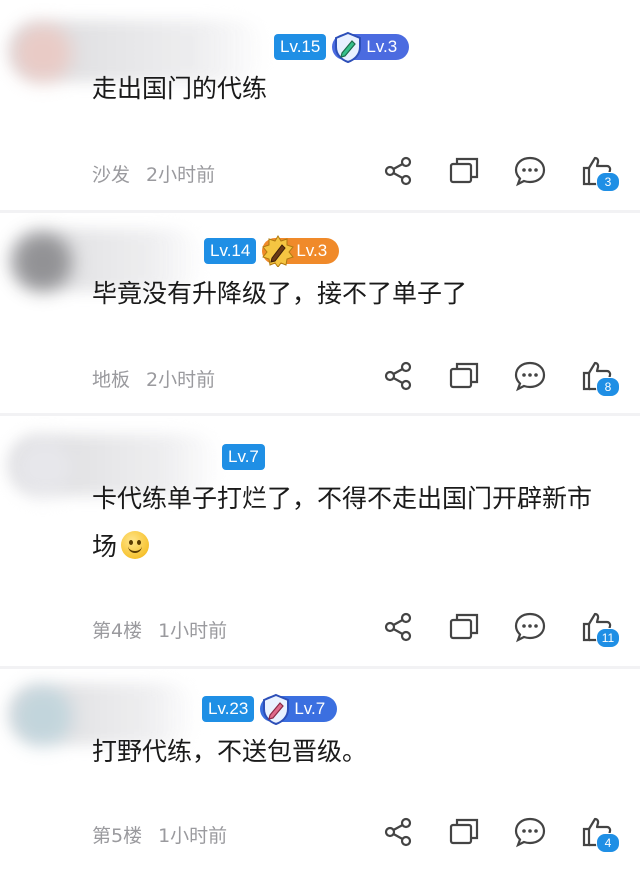  Describe the element at coordinates (299, 709) in the screenshot. I see `medal-badge: Lv.7` at that location.